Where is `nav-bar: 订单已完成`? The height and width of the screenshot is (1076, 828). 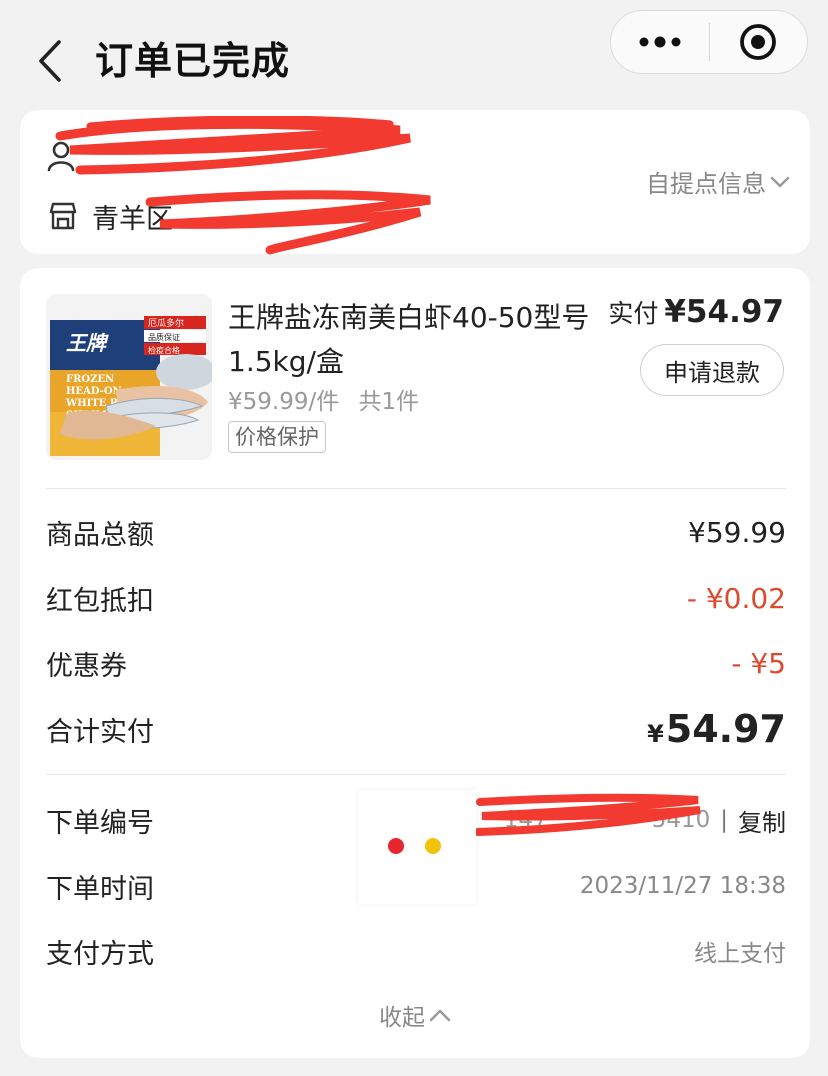
nav-bar: 订单已完成 is located at coordinates (414, 55).